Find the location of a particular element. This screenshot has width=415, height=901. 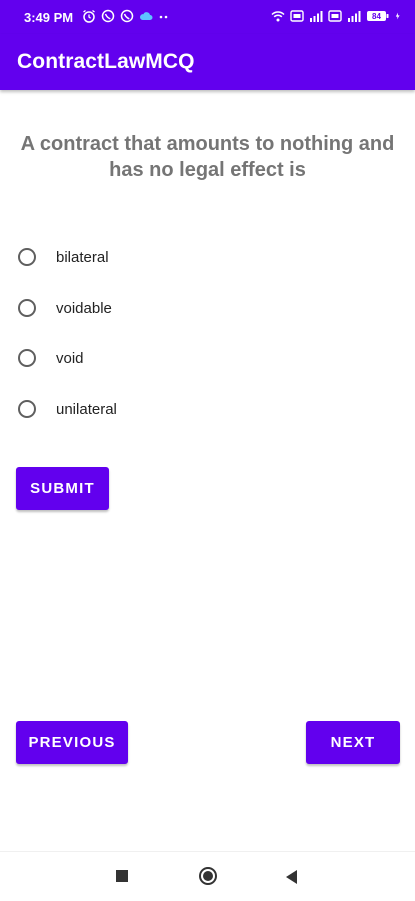

home-icon-inner is located at coordinates (208, 876).